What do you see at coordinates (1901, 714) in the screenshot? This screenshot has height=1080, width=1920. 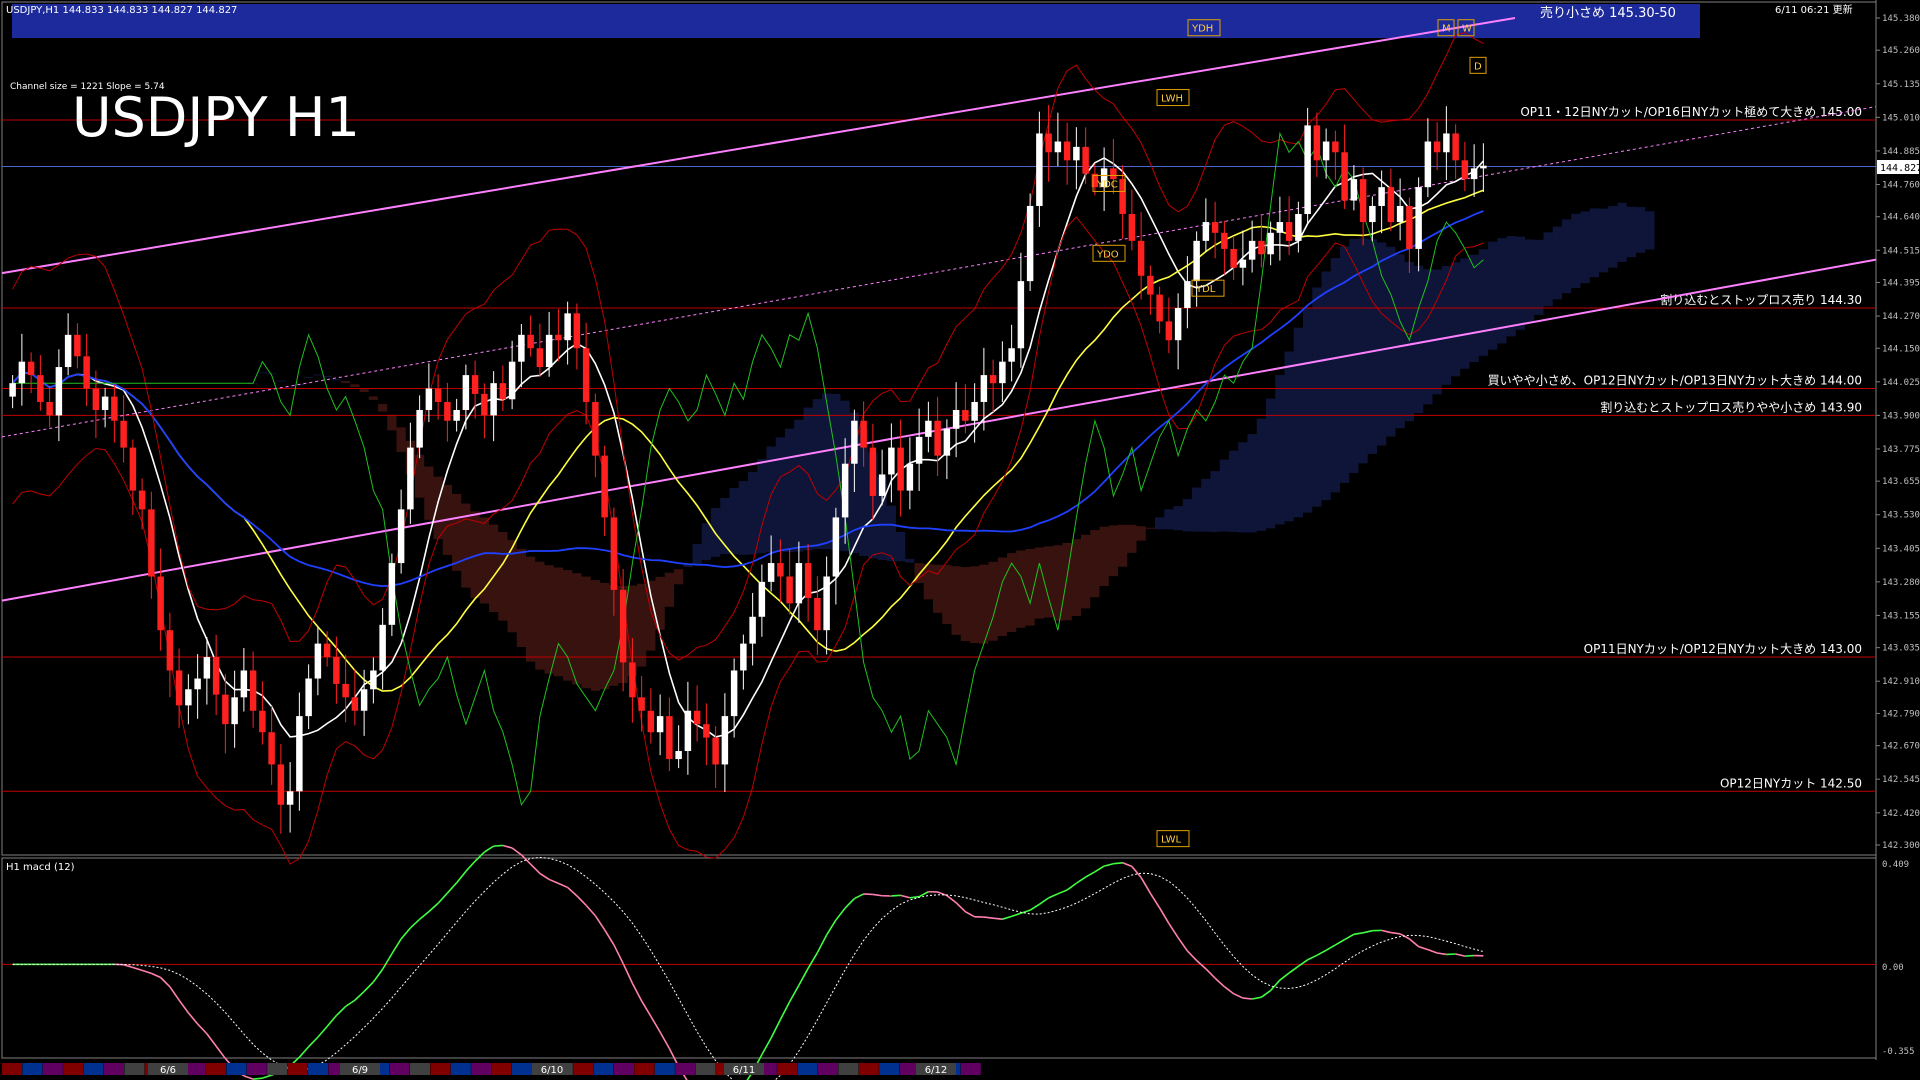 I see `y-tick-label: 142.790` at bounding box center [1901, 714].